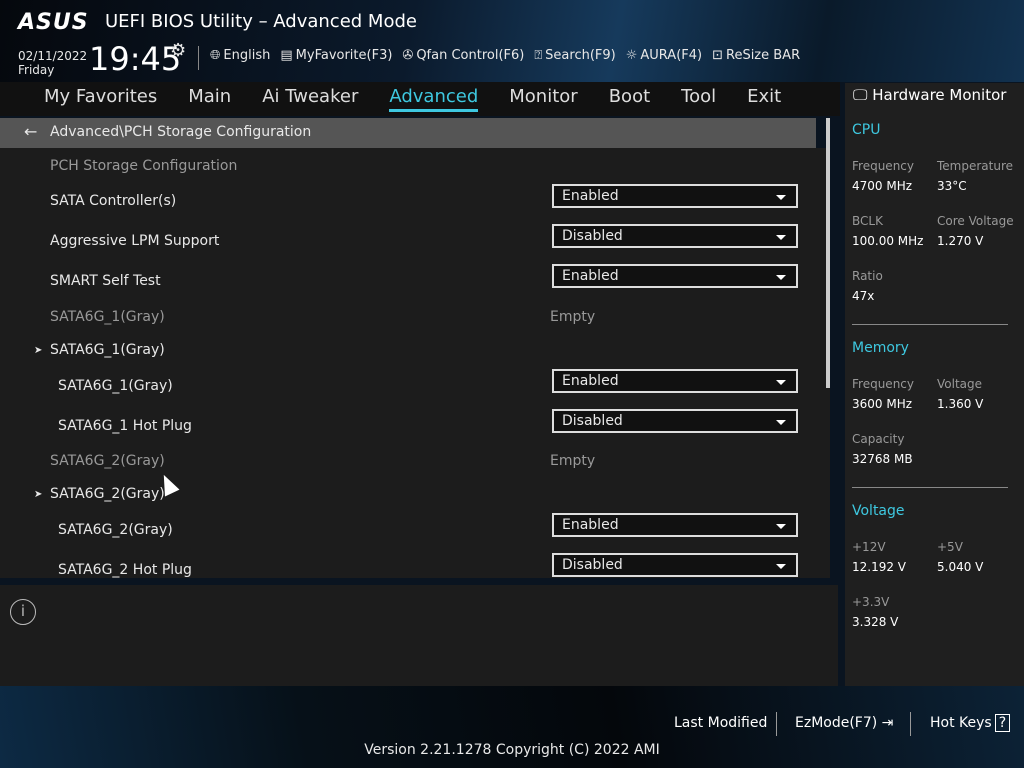  What do you see at coordinates (882, 404) in the screenshot?
I see `mem-frequency: 3600 MHz` at bounding box center [882, 404].